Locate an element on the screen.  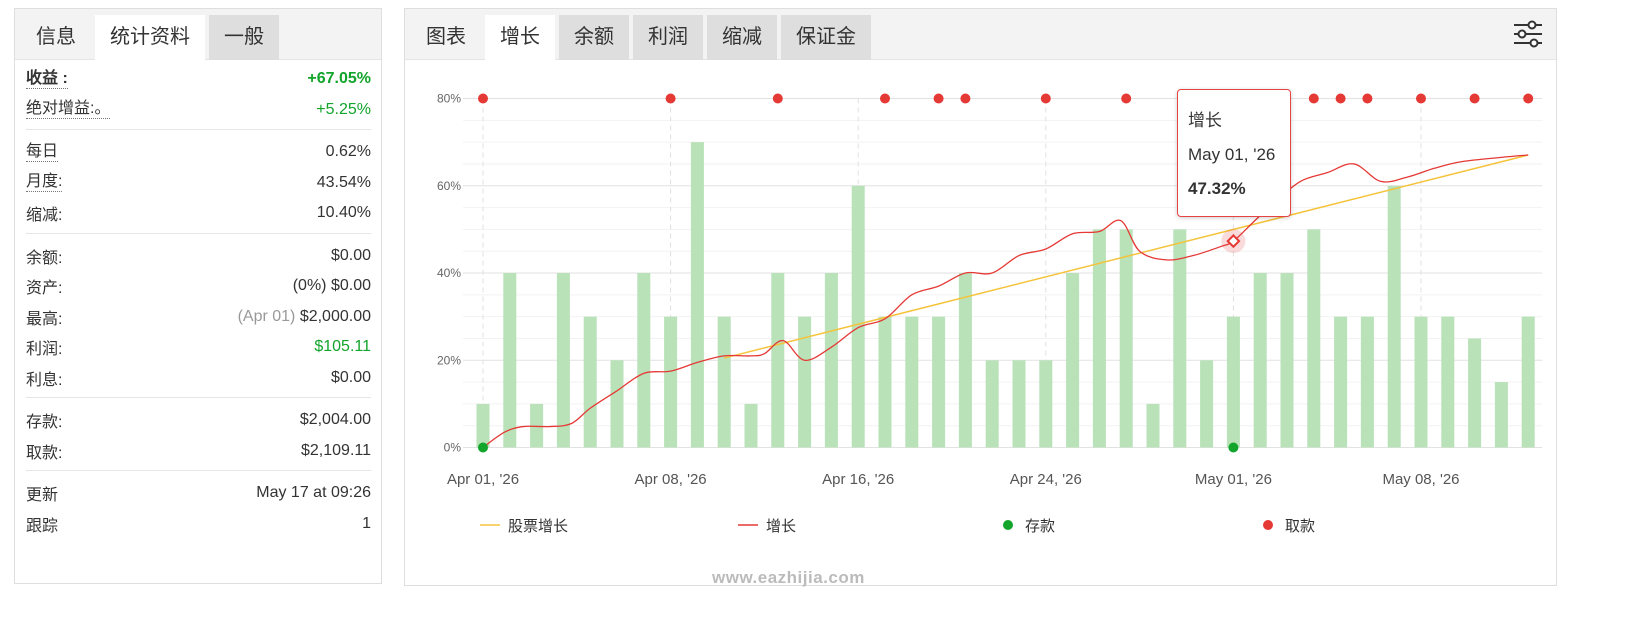
tab-balance: 余额 is located at coordinates (594, 37).